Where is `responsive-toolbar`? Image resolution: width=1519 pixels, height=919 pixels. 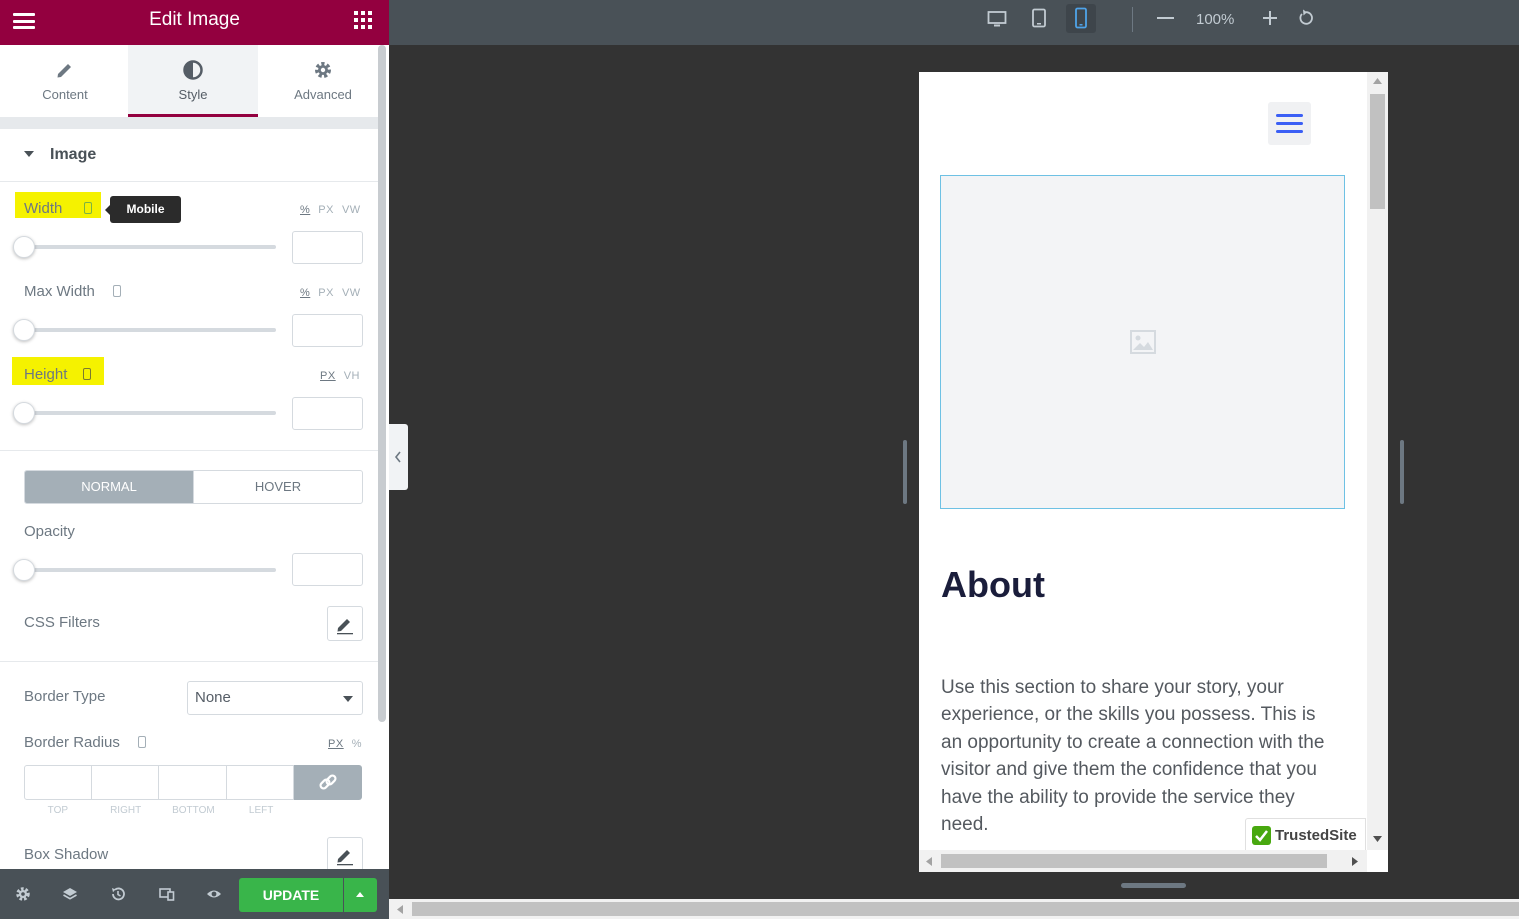 responsive-toolbar is located at coordinates (954, 22).